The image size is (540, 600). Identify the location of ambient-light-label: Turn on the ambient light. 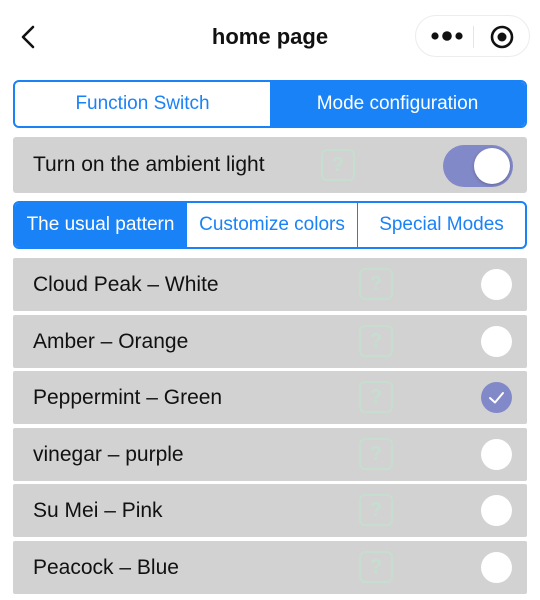
(149, 164).